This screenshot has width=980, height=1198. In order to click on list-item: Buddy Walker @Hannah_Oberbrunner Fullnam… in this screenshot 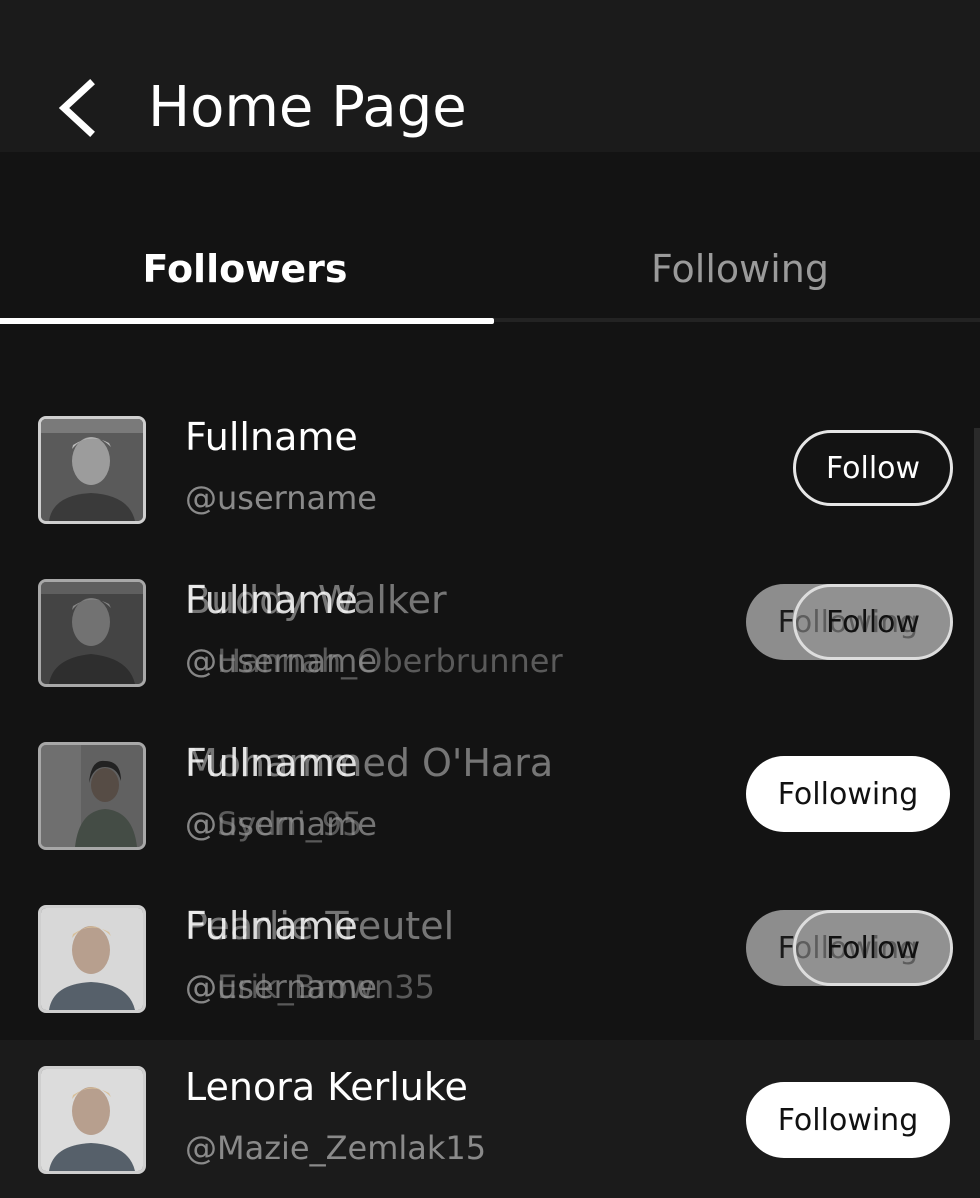, I will do `click(487, 634)`.